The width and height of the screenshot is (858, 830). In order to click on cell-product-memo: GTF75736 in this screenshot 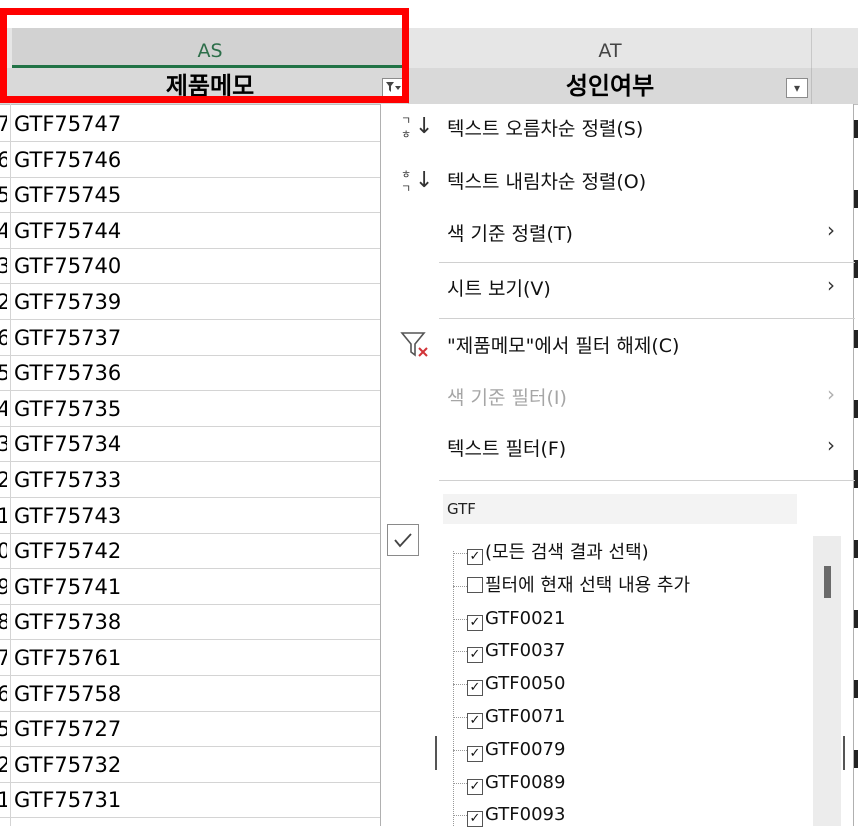, I will do `click(67, 373)`.